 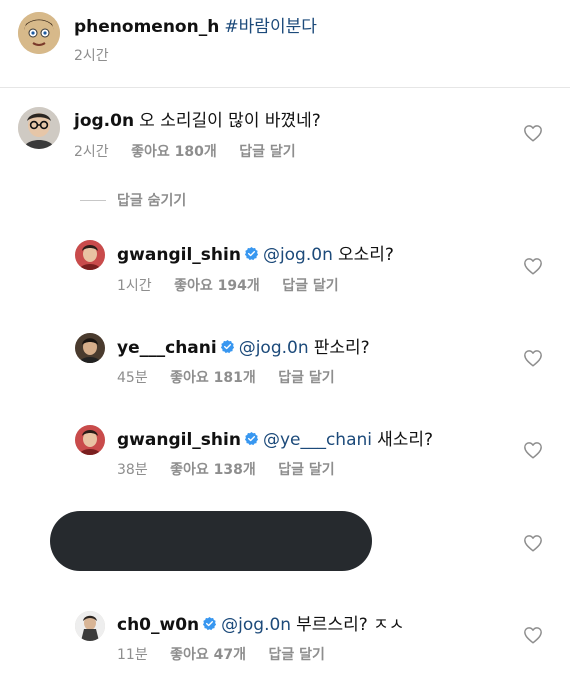 What do you see at coordinates (174, 152) in the screenshot?
I see `comment-likes: 좋아요 180개` at bounding box center [174, 152].